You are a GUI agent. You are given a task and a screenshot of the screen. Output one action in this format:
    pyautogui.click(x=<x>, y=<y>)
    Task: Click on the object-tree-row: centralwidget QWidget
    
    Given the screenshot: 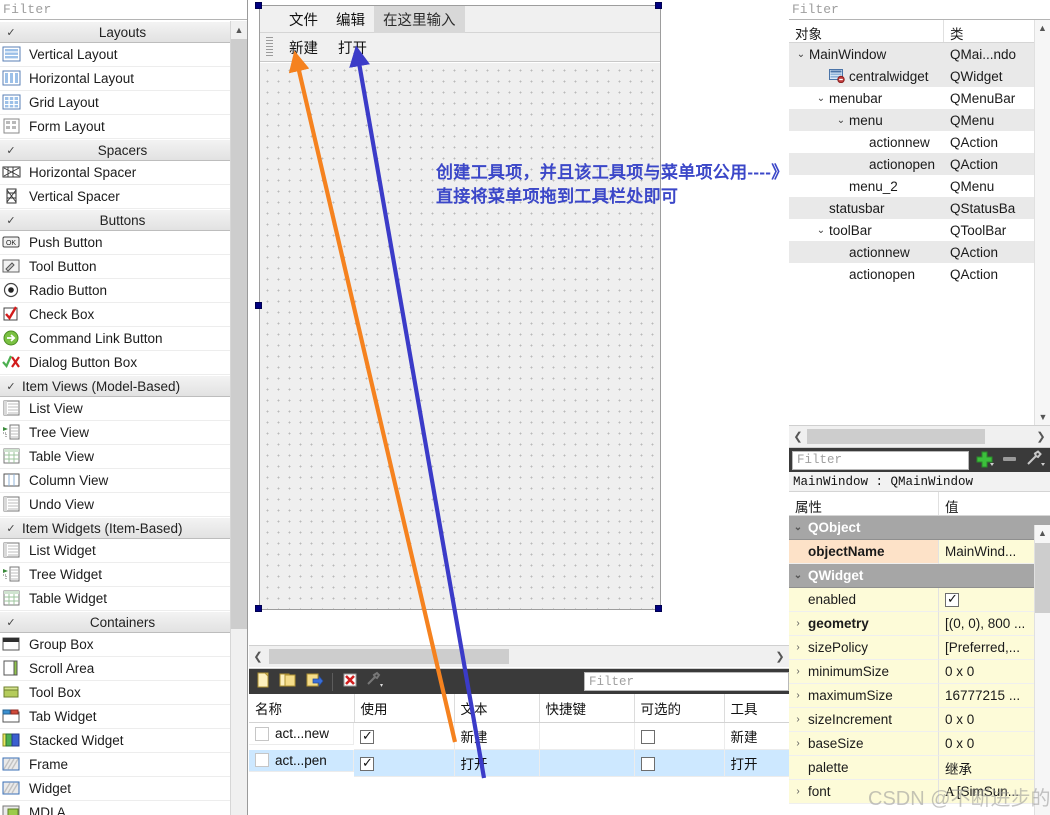 What is the action you would take?
    pyautogui.click(x=919, y=76)
    